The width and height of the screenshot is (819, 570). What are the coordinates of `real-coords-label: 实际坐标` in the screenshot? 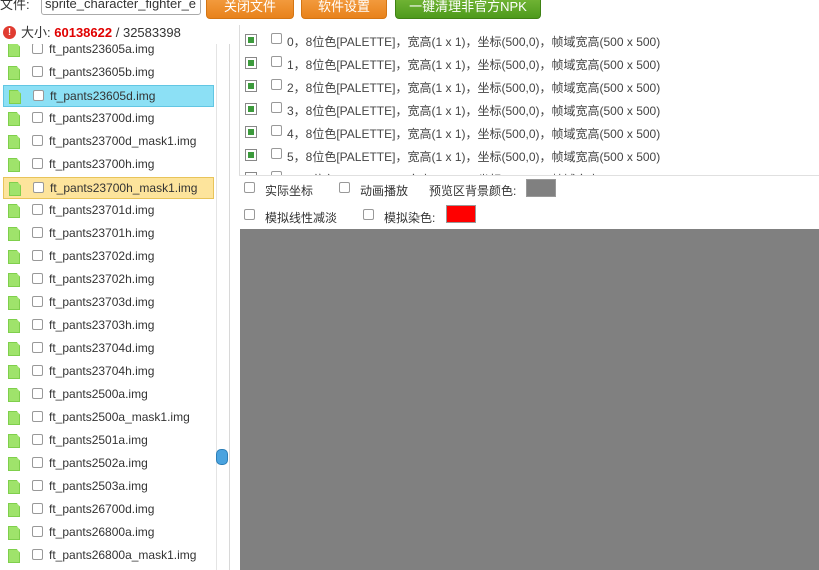 It's located at (289, 191).